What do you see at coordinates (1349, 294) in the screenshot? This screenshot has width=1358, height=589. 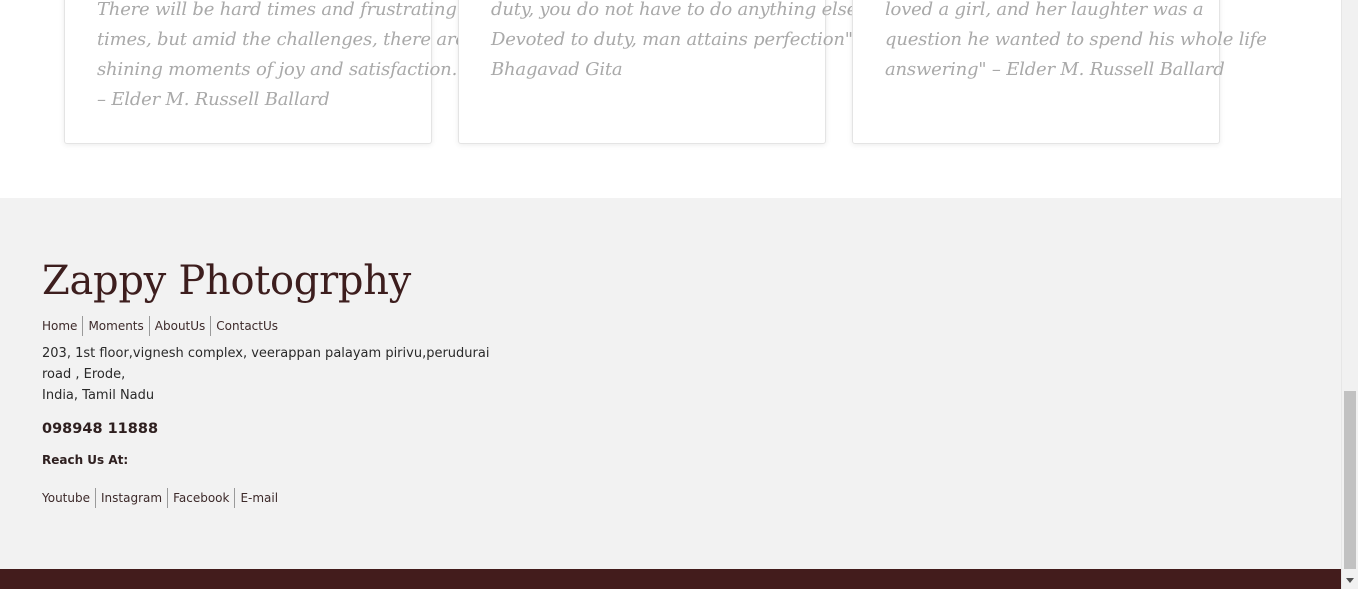 I see `vertical-scrollbar` at bounding box center [1349, 294].